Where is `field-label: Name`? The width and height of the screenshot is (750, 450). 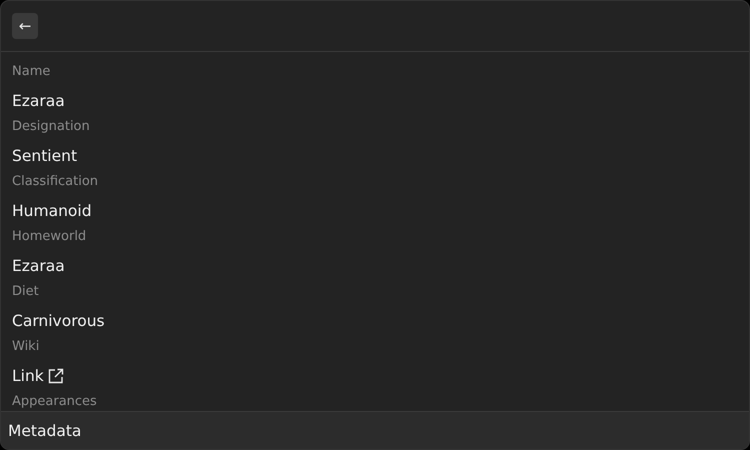
field-label: Name is located at coordinates (32, 72).